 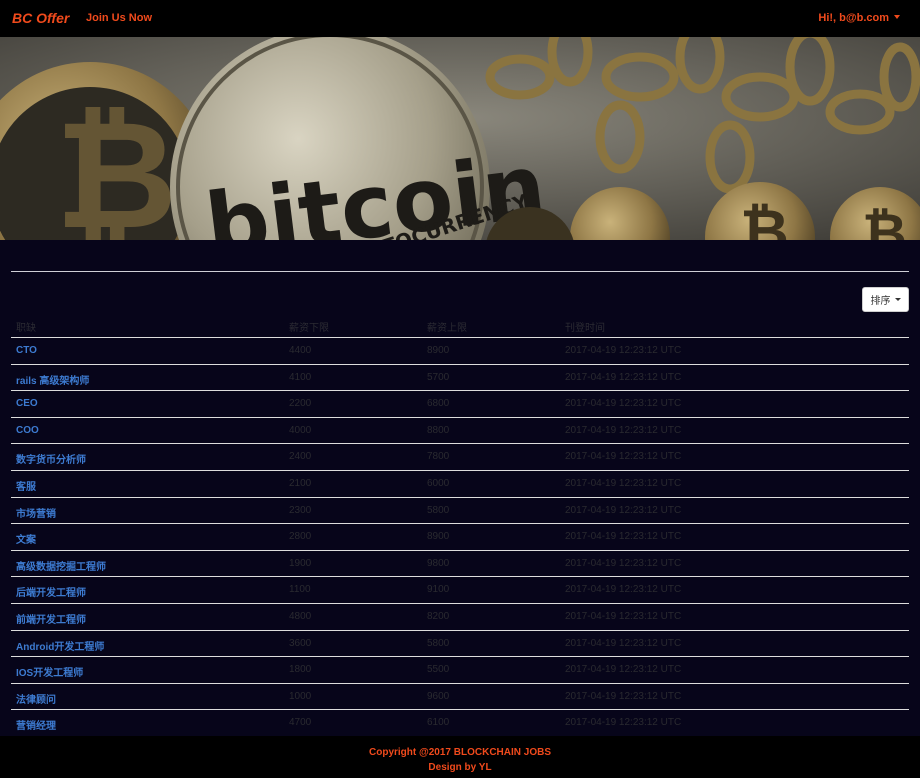 What do you see at coordinates (300, 457) in the screenshot?
I see `salary-min-cell: 2400` at bounding box center [300, 457].